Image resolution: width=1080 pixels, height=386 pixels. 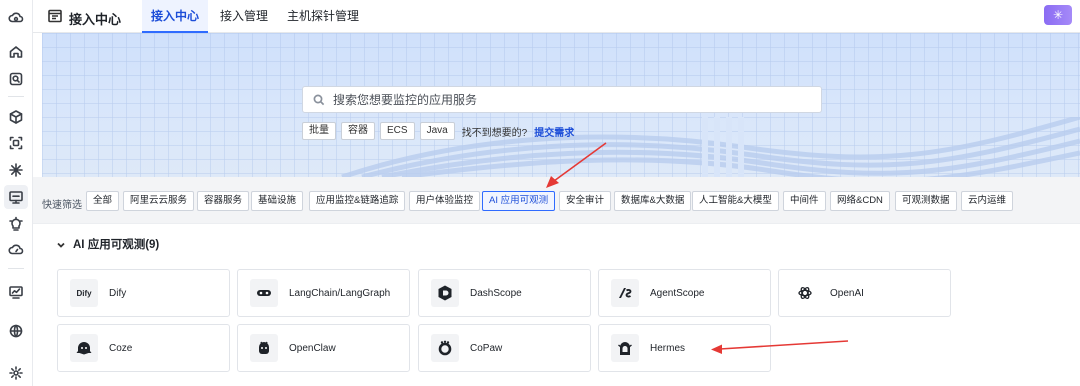 I want to click on quick-tag-row: 批量 容器 ECS Java 找不到想要的? 提交需求, so click(x=438, y=131).